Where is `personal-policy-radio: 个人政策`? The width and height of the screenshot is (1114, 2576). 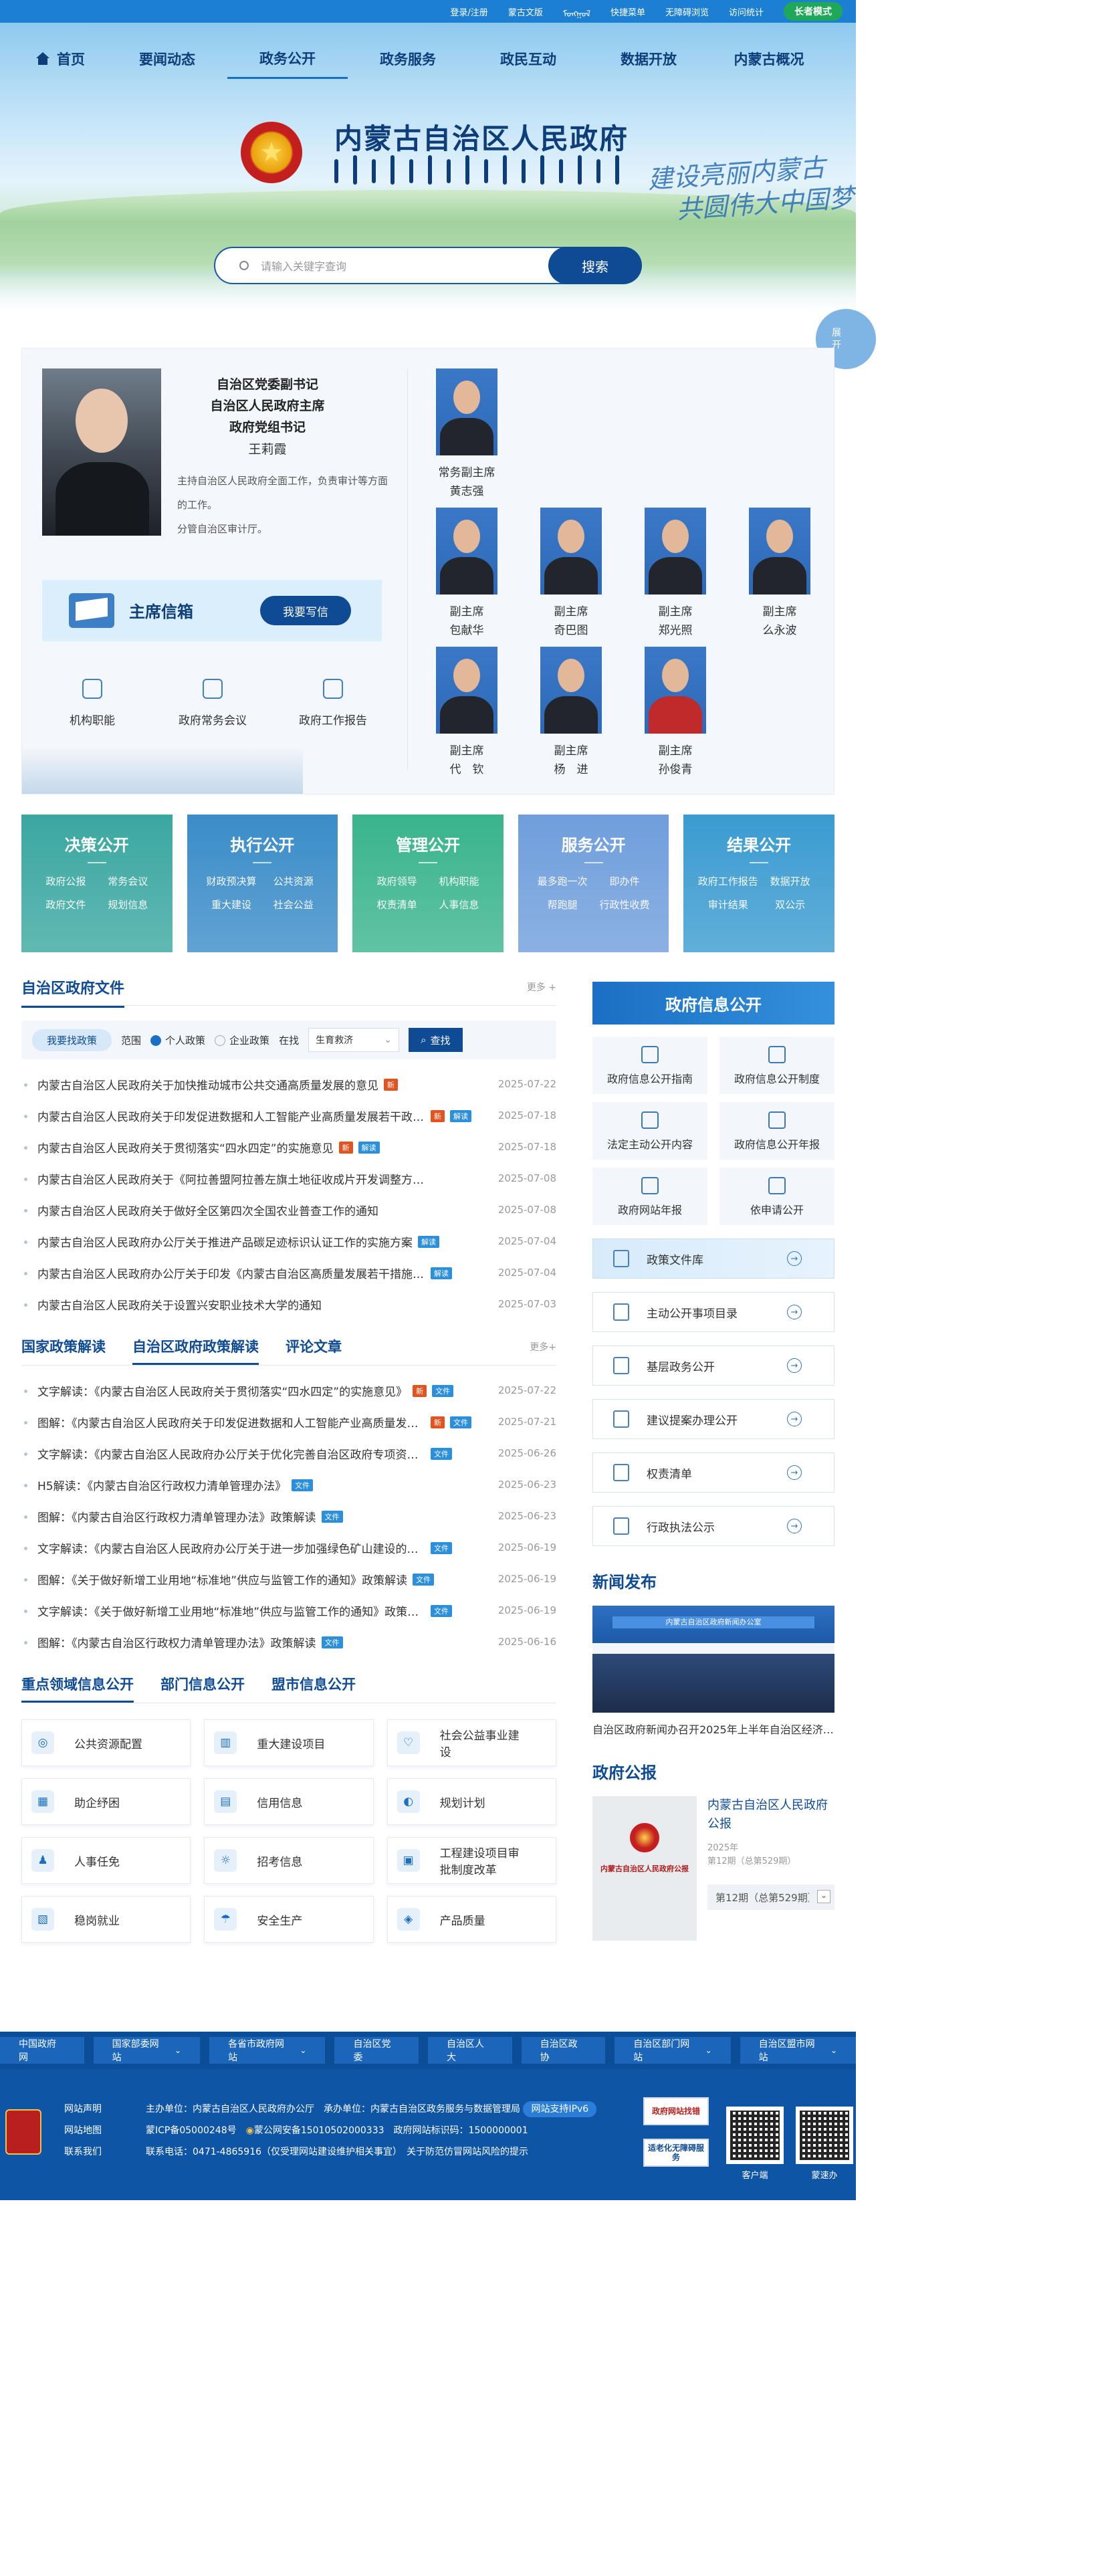
personal-policy-radio: 个人政策 is located at coordinates (177, 1040).